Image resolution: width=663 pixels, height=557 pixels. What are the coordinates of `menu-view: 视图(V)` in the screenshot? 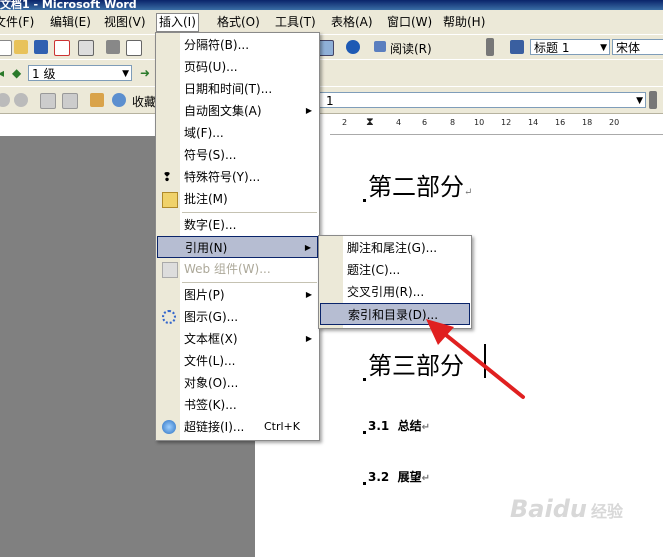 It's located at (125, 22).